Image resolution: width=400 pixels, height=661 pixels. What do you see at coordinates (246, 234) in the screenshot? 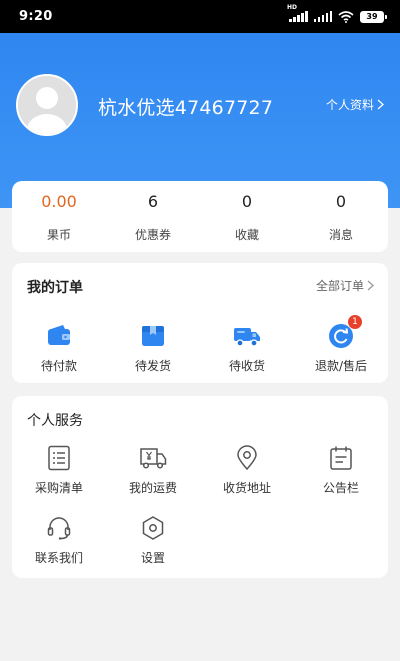
I see `stat-label: 收藏` at bounding box center [246, 234].